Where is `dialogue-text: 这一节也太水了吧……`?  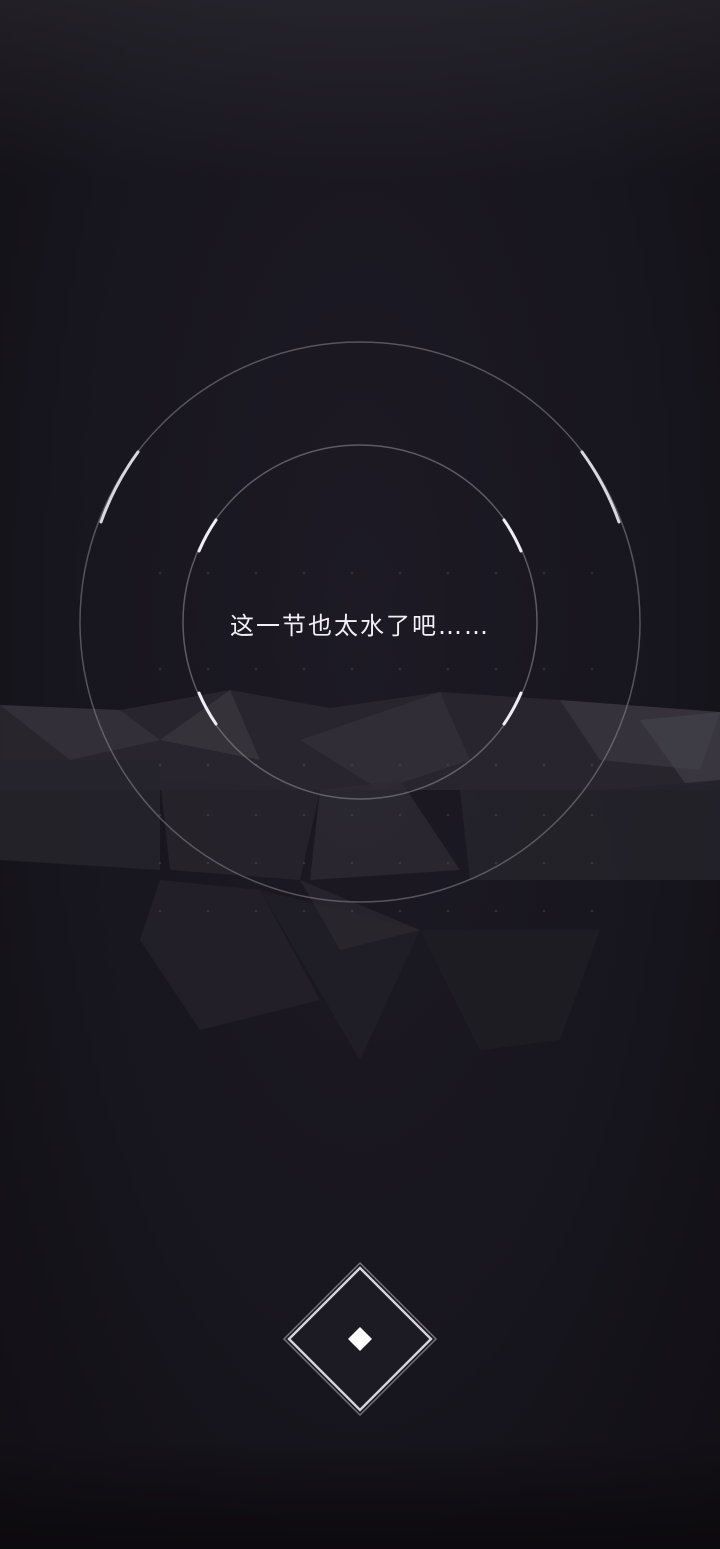
dialogue-text: 这一节也太水了吧…… is located at coordinates (360, 626).